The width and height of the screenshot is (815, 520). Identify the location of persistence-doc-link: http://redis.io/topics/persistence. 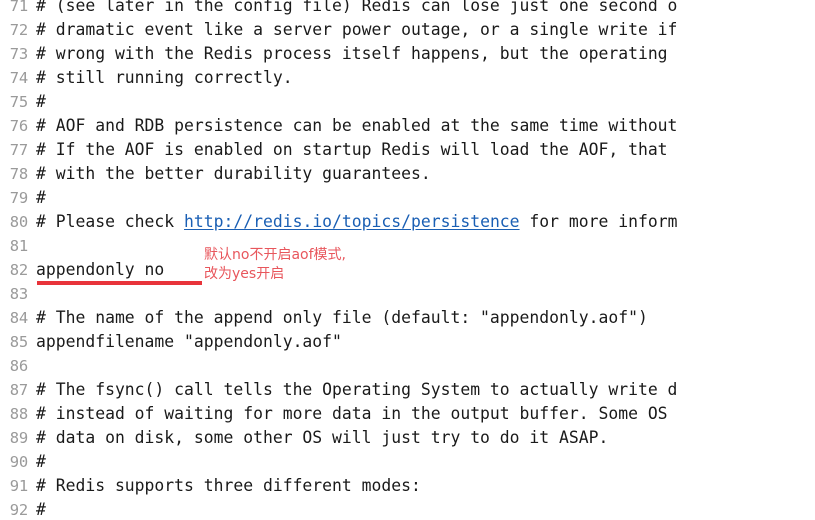
(352, 221).